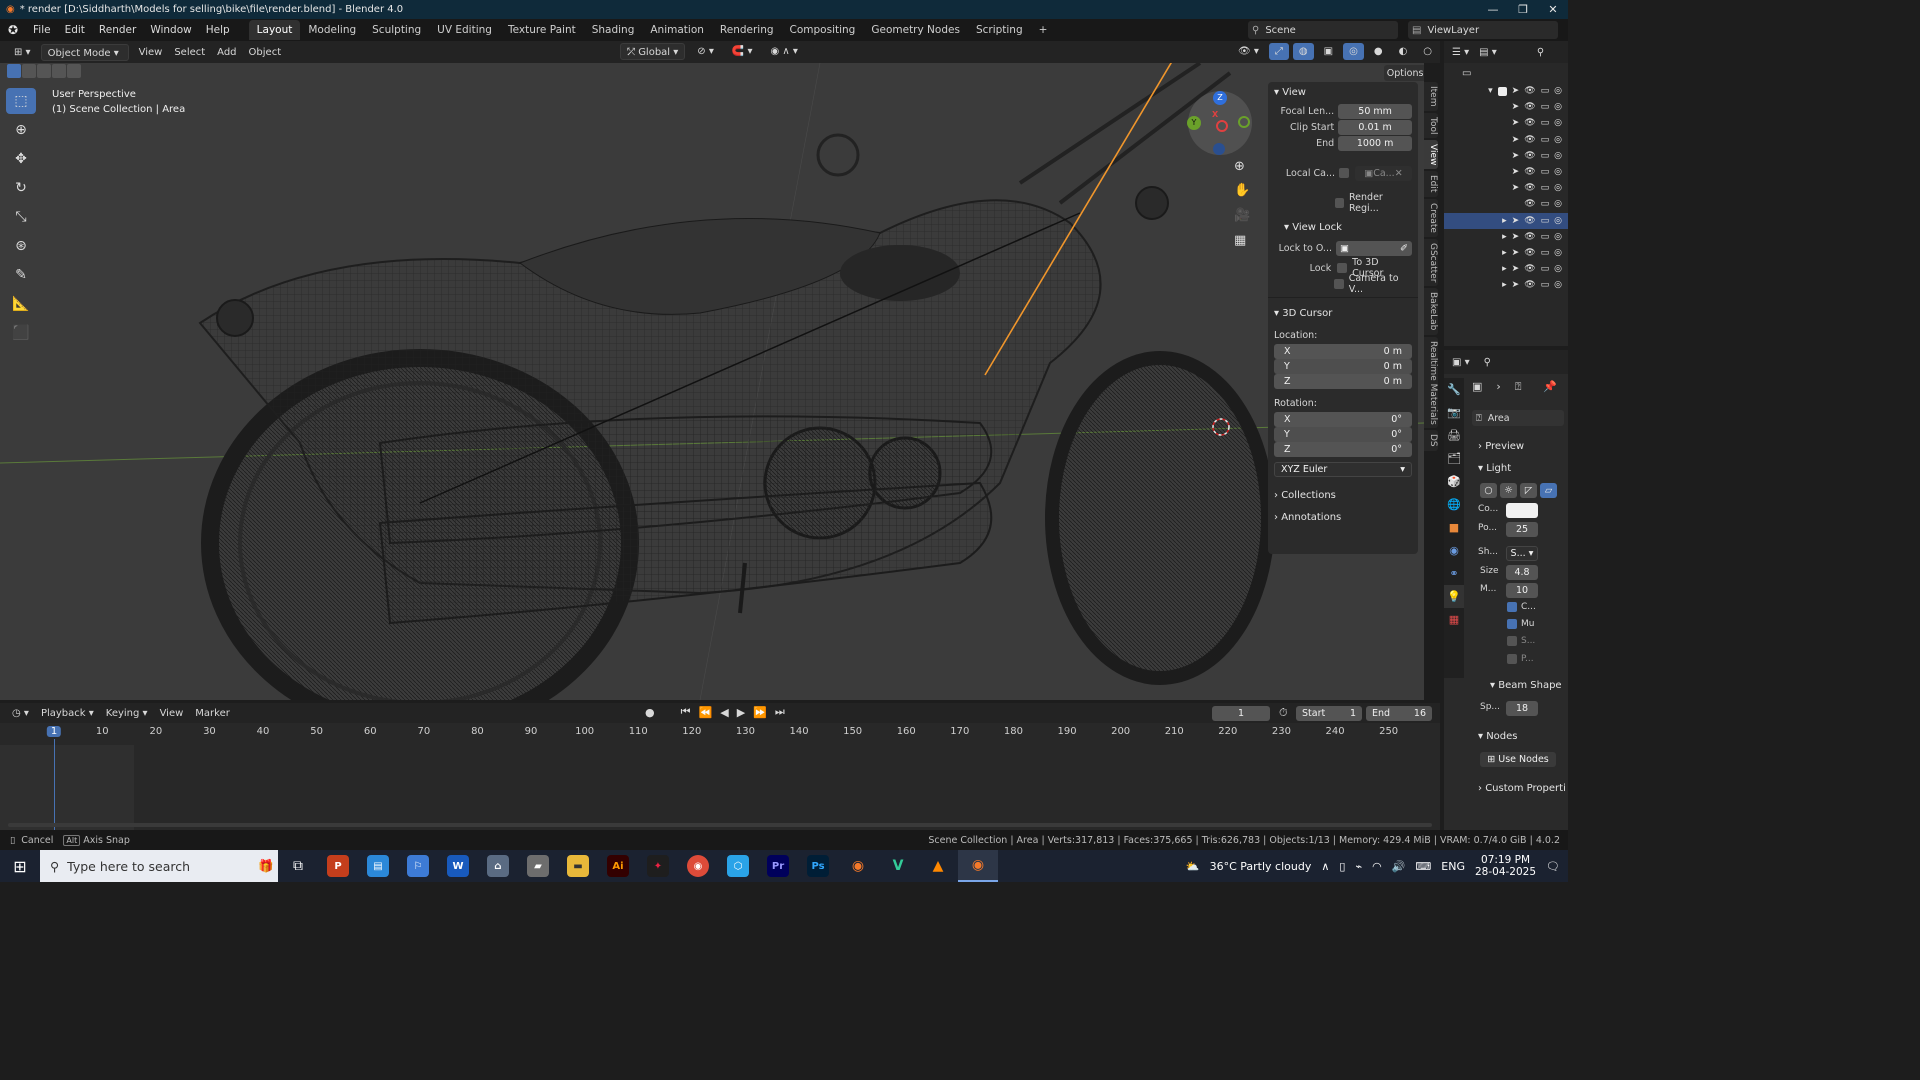 The image size is (1920, 1080). What do you see at coordinates (618, 866) in the screenshot?
I see `illustrator-icon: Ai` at bounding box center [618, 866].